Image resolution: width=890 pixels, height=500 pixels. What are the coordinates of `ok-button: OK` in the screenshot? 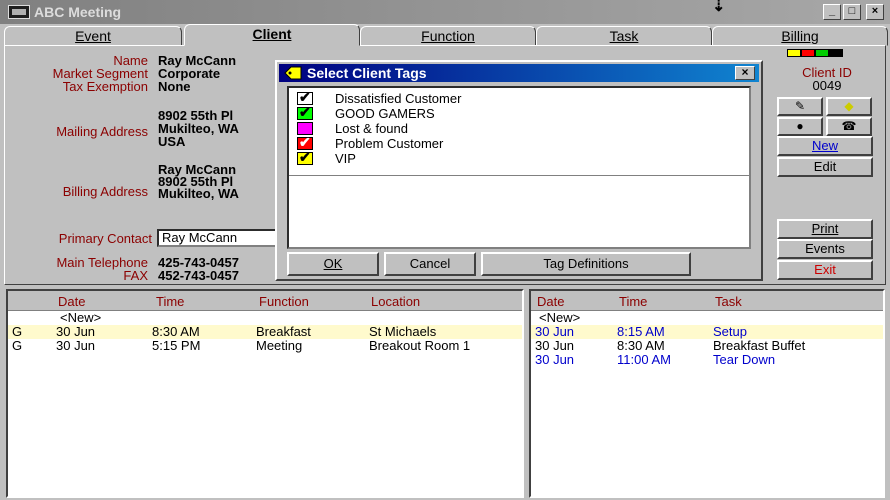 It's located at (333, 264).